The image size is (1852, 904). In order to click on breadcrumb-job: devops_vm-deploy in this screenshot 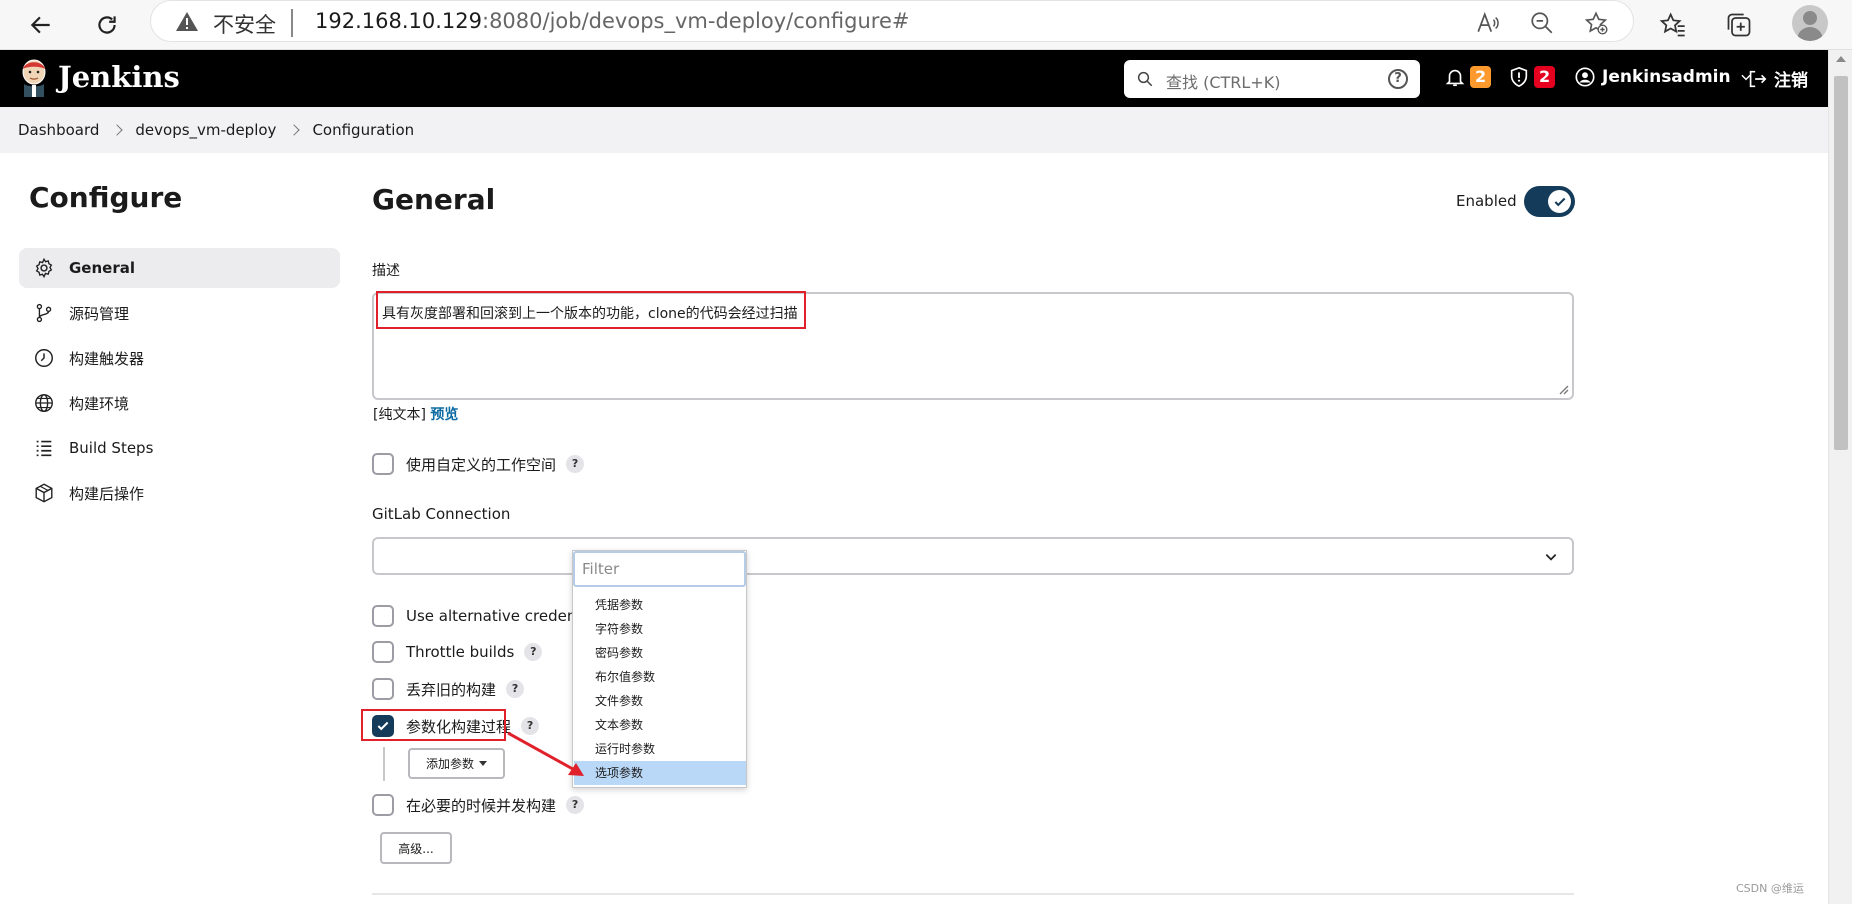, I will do `click(205, 130)`.